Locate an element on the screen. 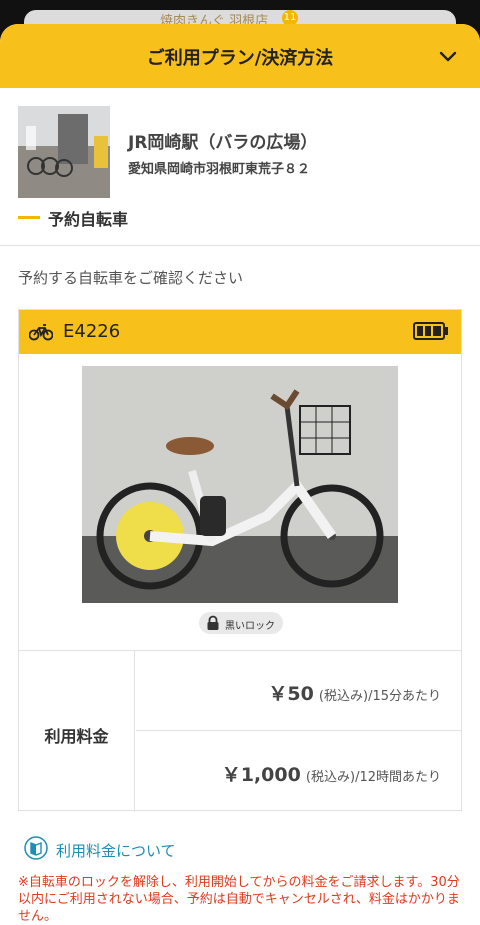 This screenshot has width=480, height=925. fee-unit: /15分あたり is located at coordinates (404, 696).